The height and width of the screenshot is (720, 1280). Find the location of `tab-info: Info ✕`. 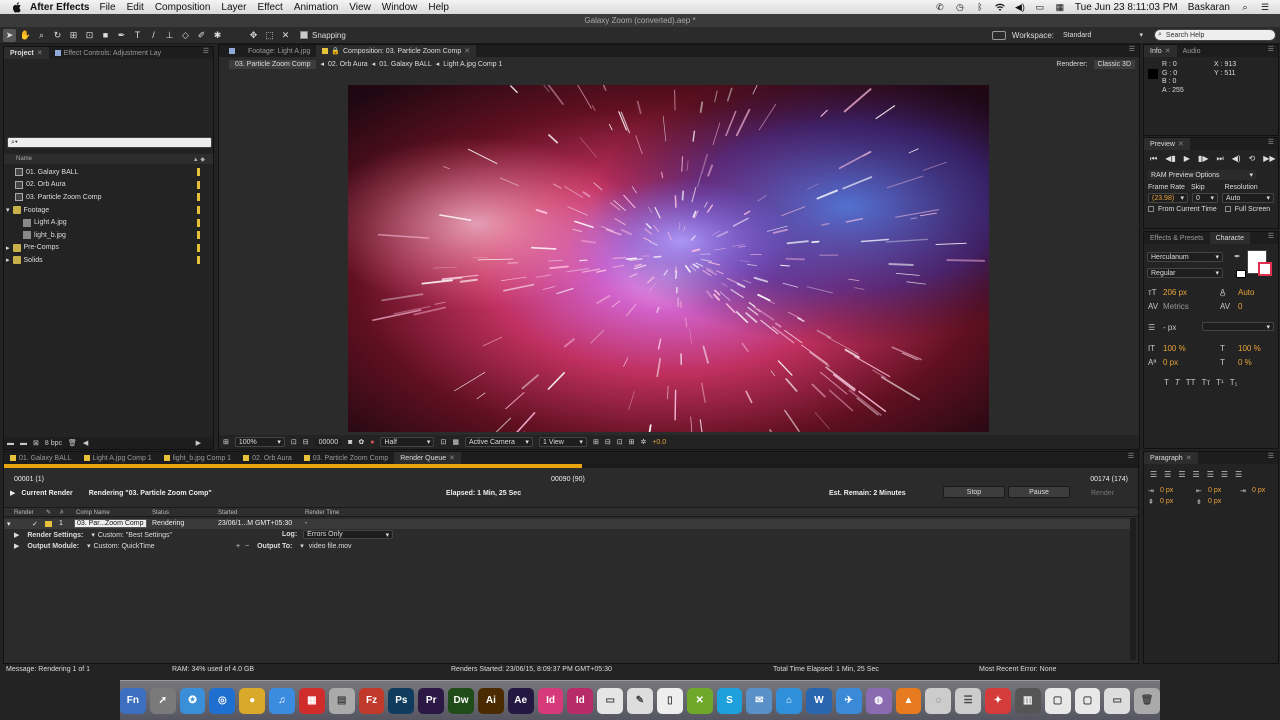

tab-info: Info ✕ is located at coordinates (1160, 51).